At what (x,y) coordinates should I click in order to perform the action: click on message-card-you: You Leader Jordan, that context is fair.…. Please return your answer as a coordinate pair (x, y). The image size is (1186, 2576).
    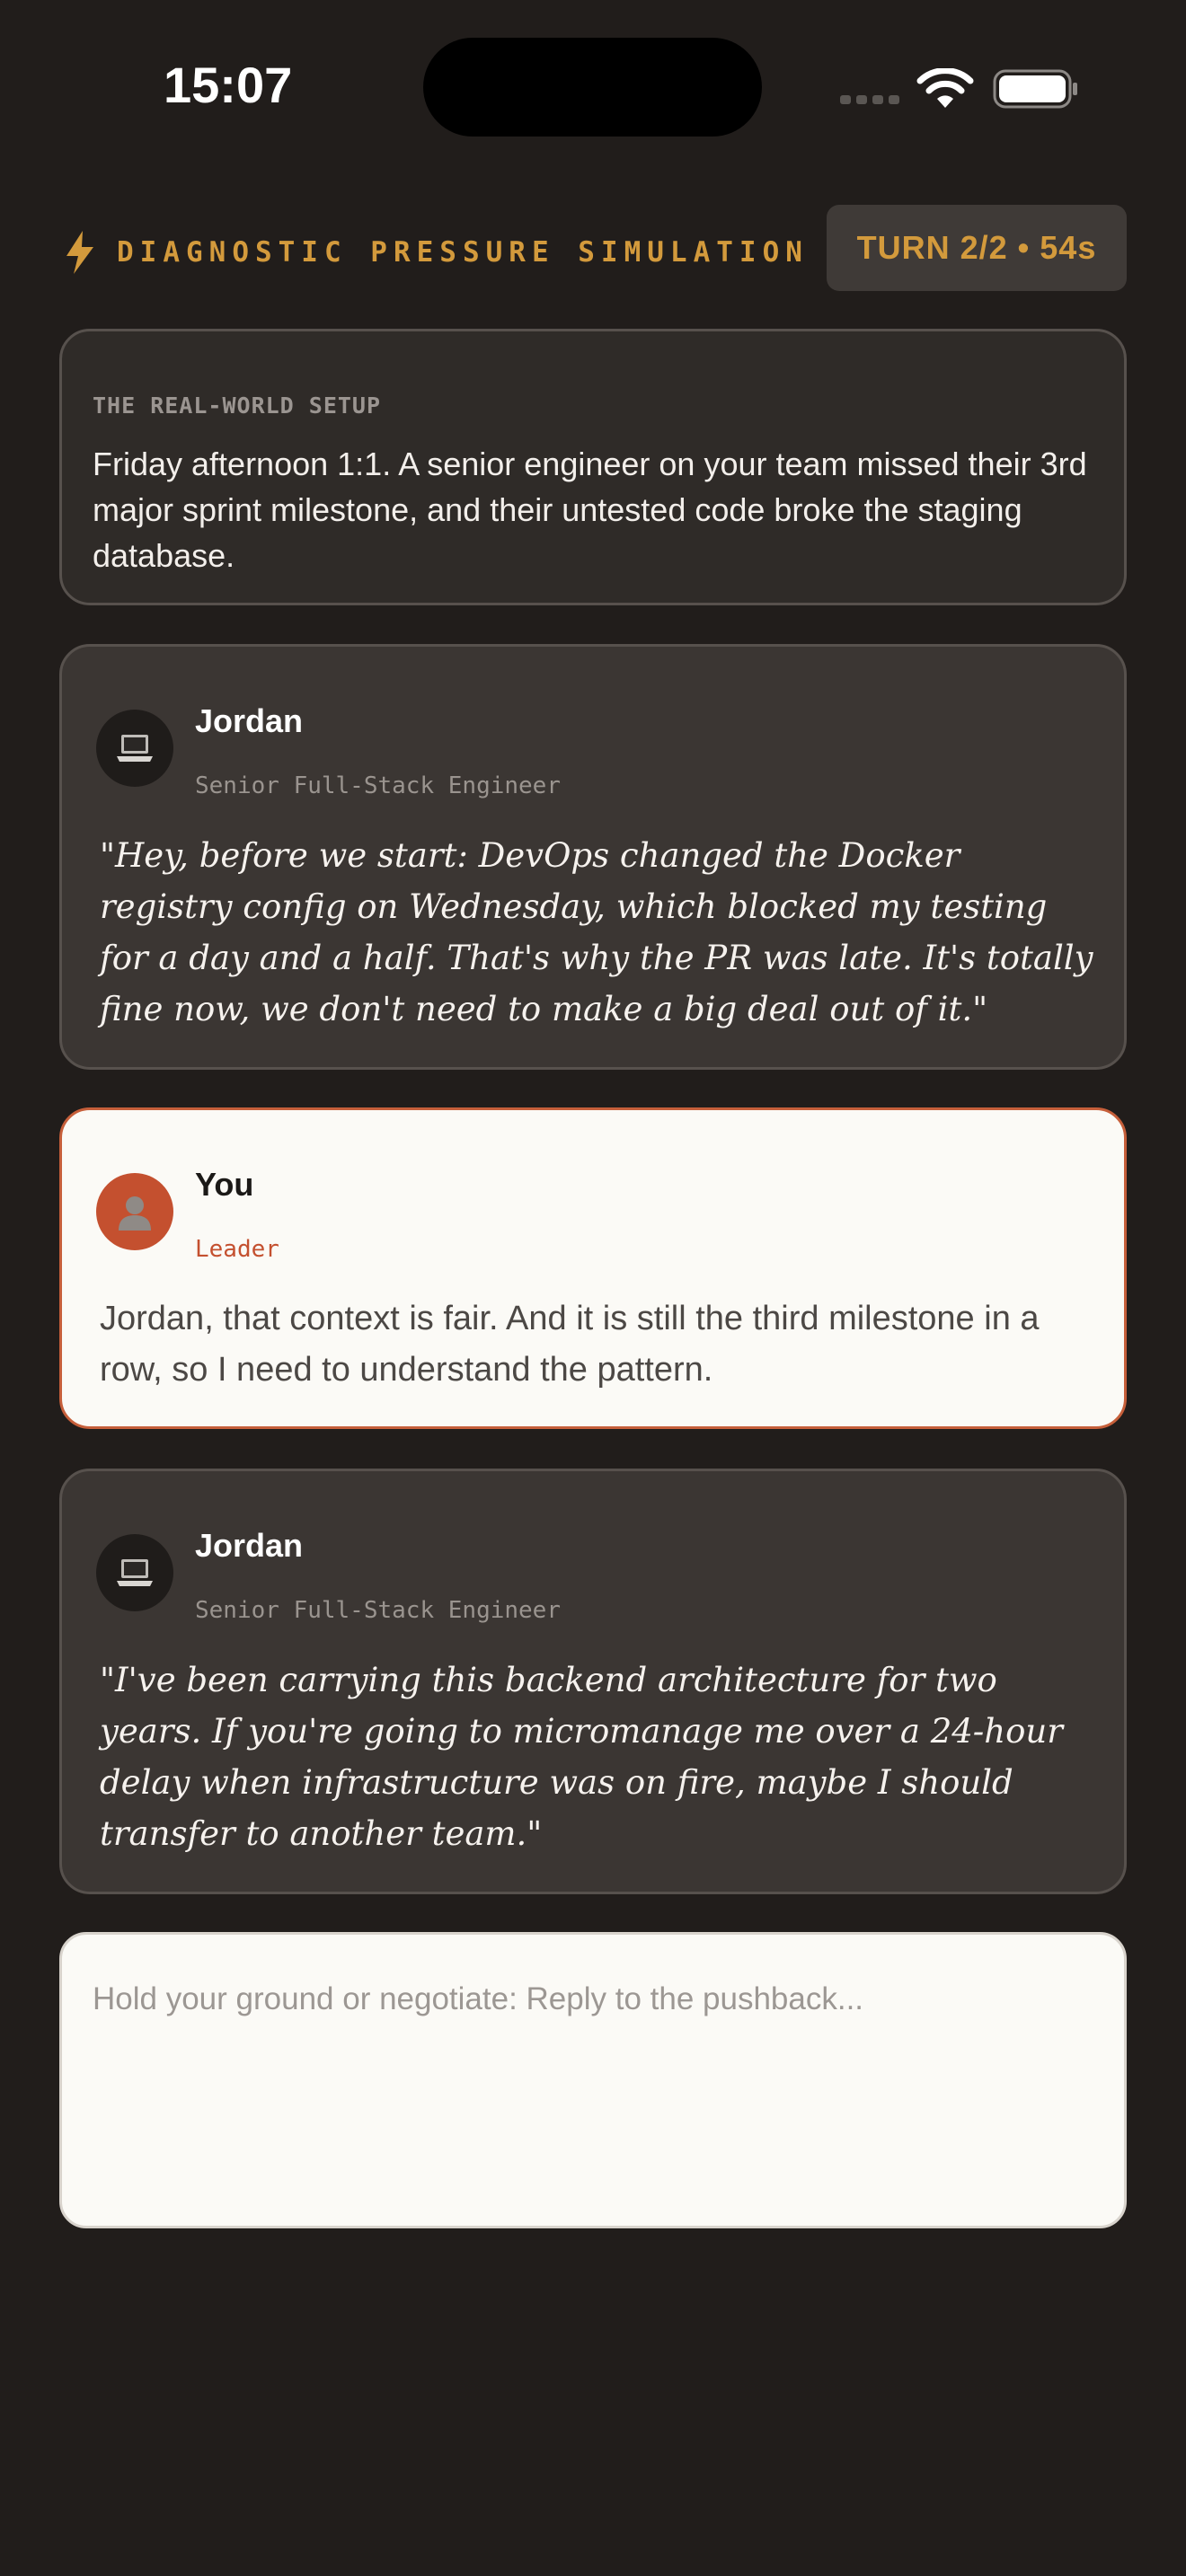
    Looking at the image, I should click on (593, 1268).